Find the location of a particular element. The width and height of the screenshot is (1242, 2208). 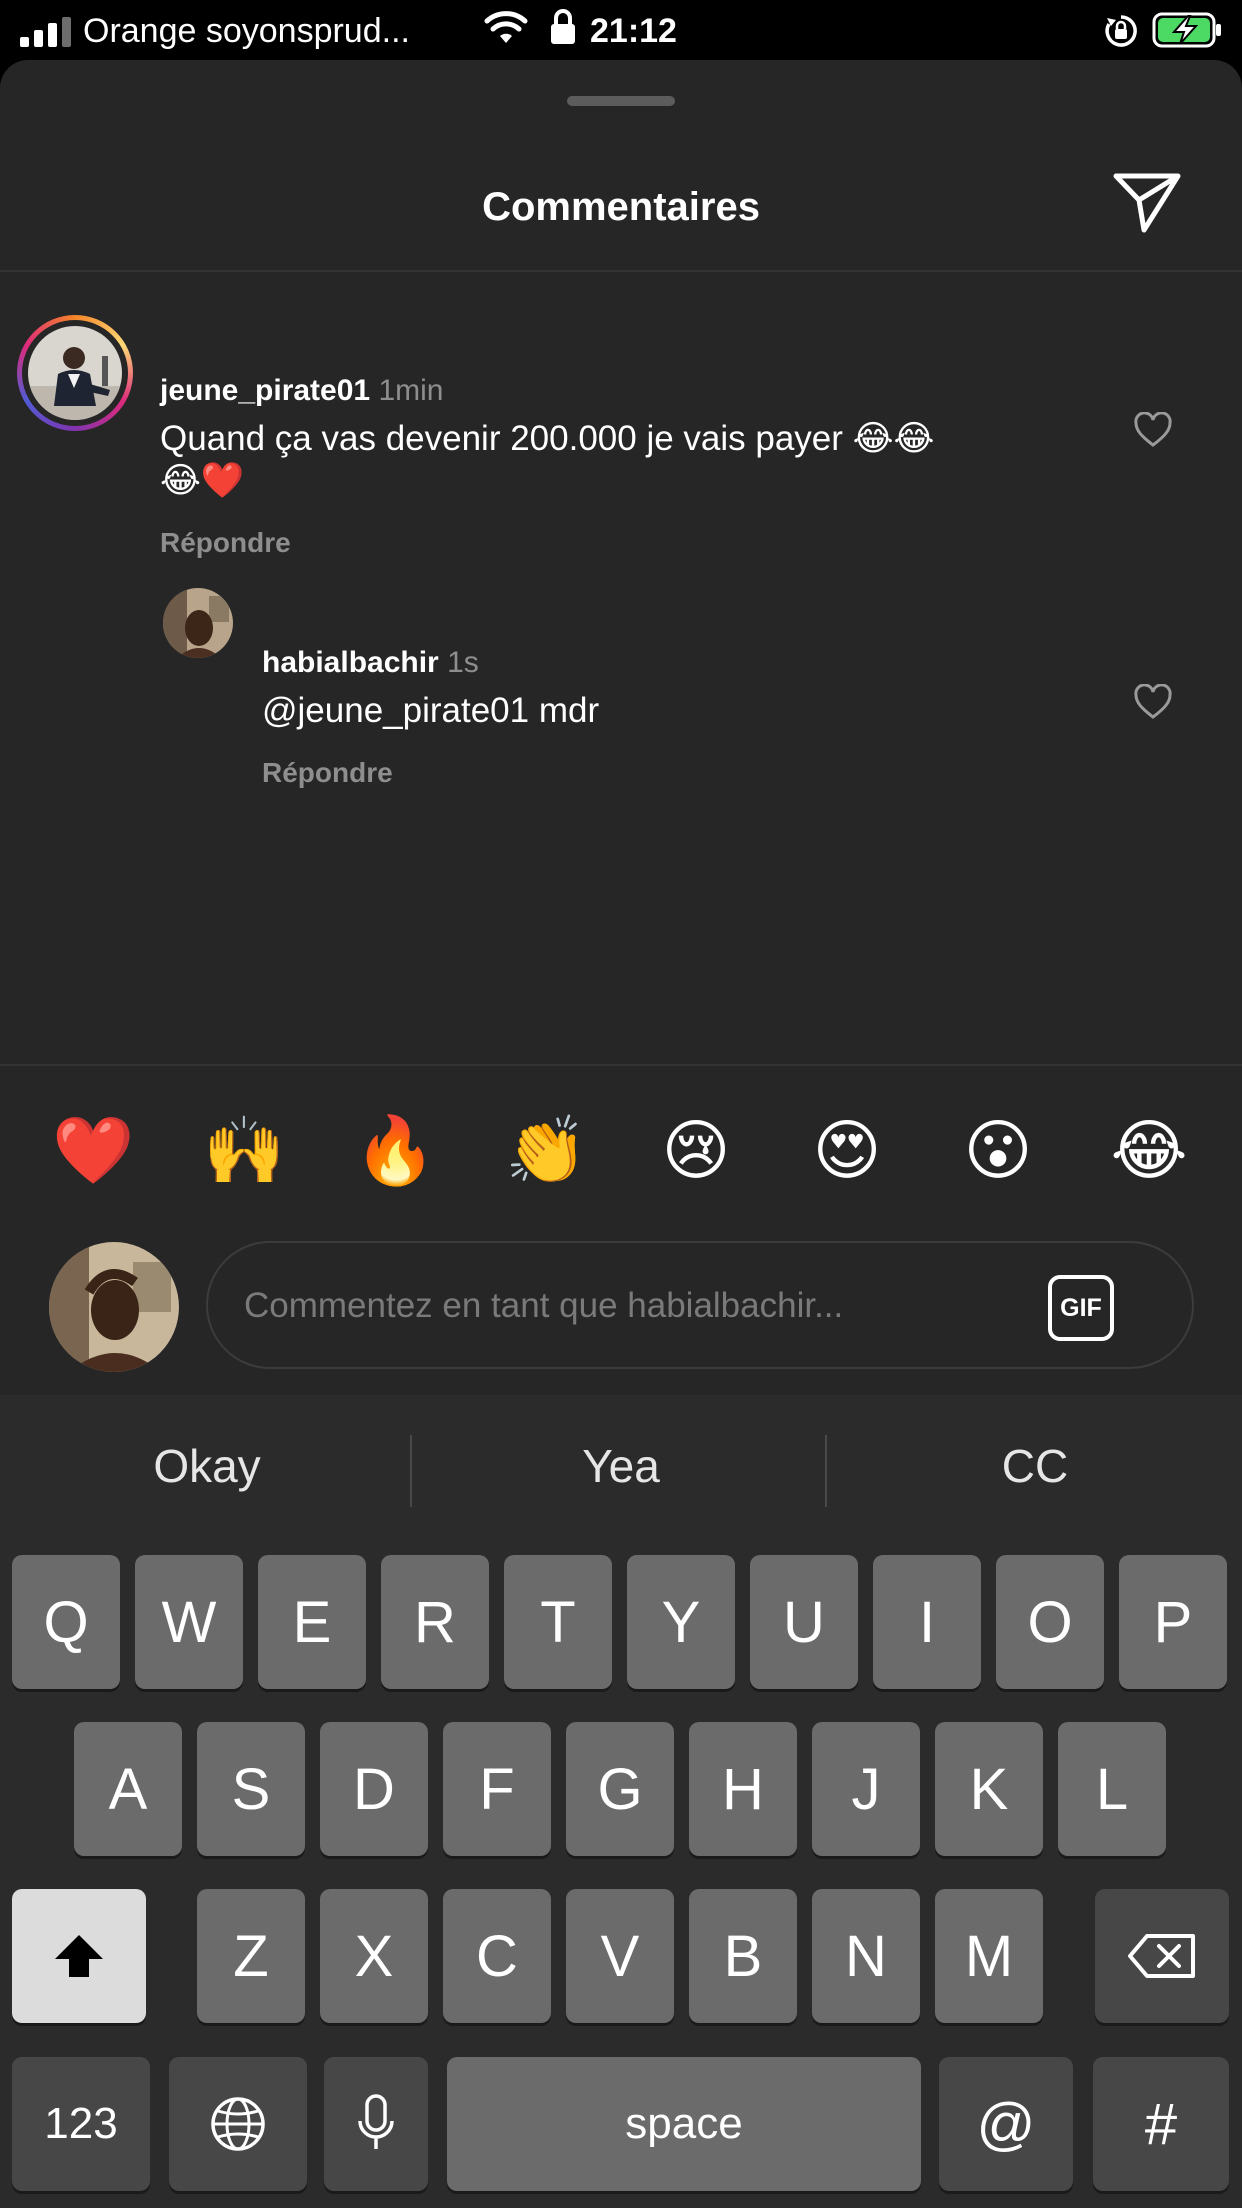

globe-icon is located at coordinates (238, 2124).